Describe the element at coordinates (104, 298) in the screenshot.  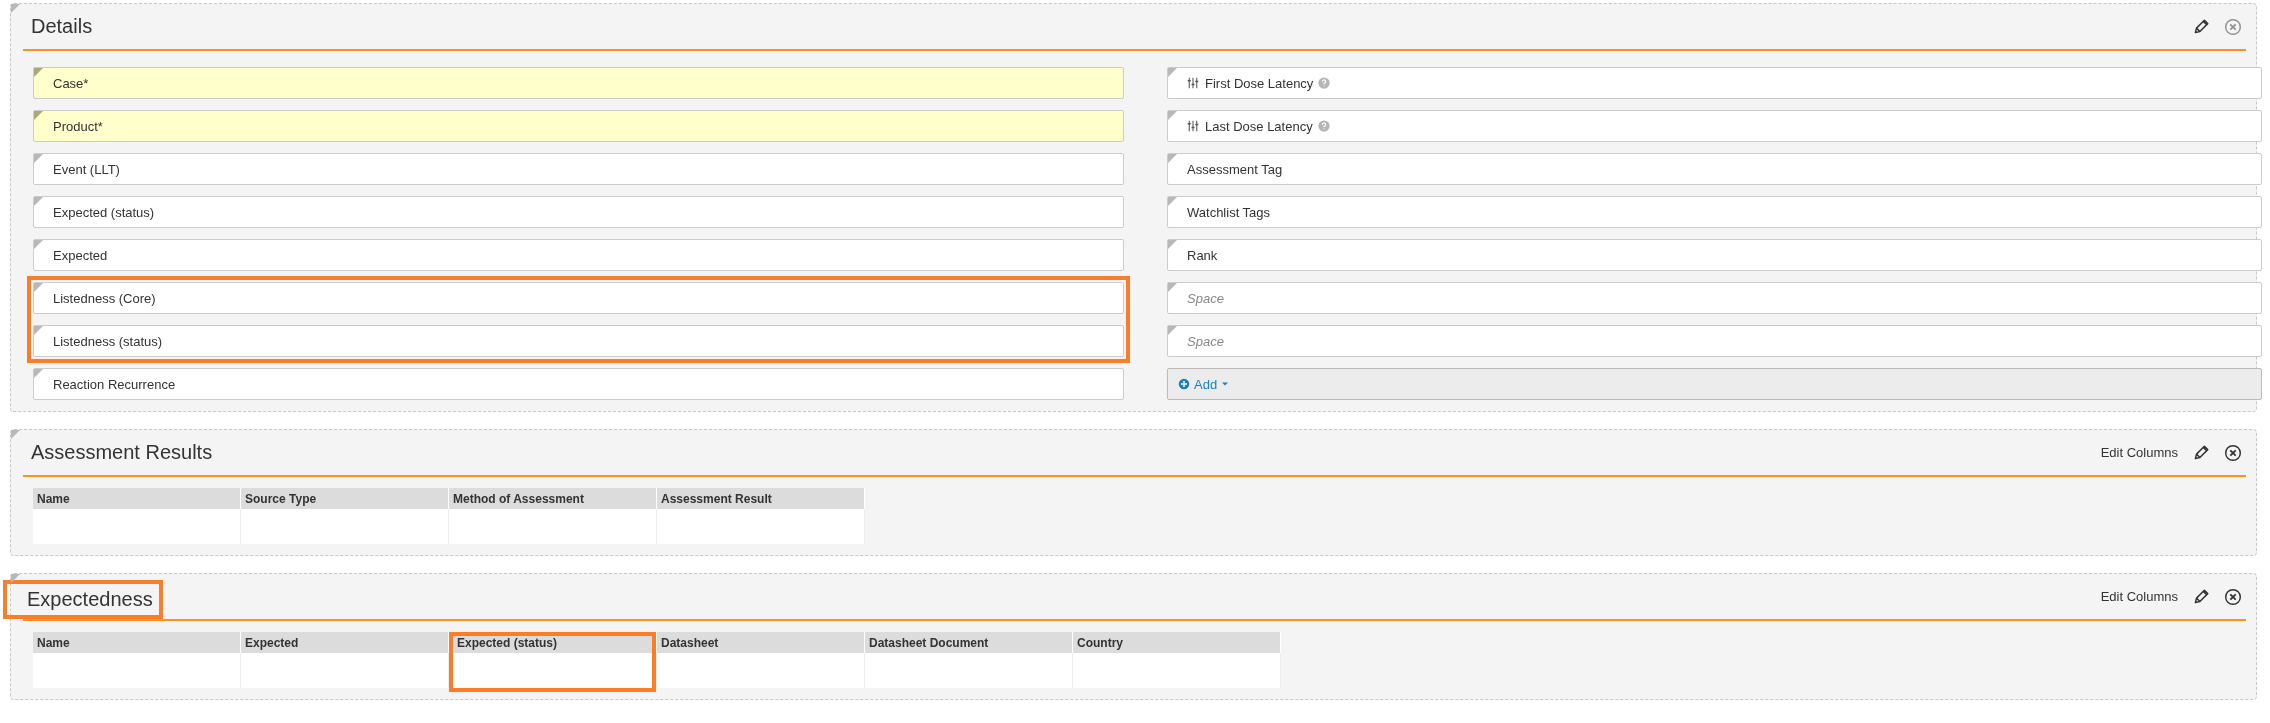
I see `field-label: Listedness (Core)` at that location.